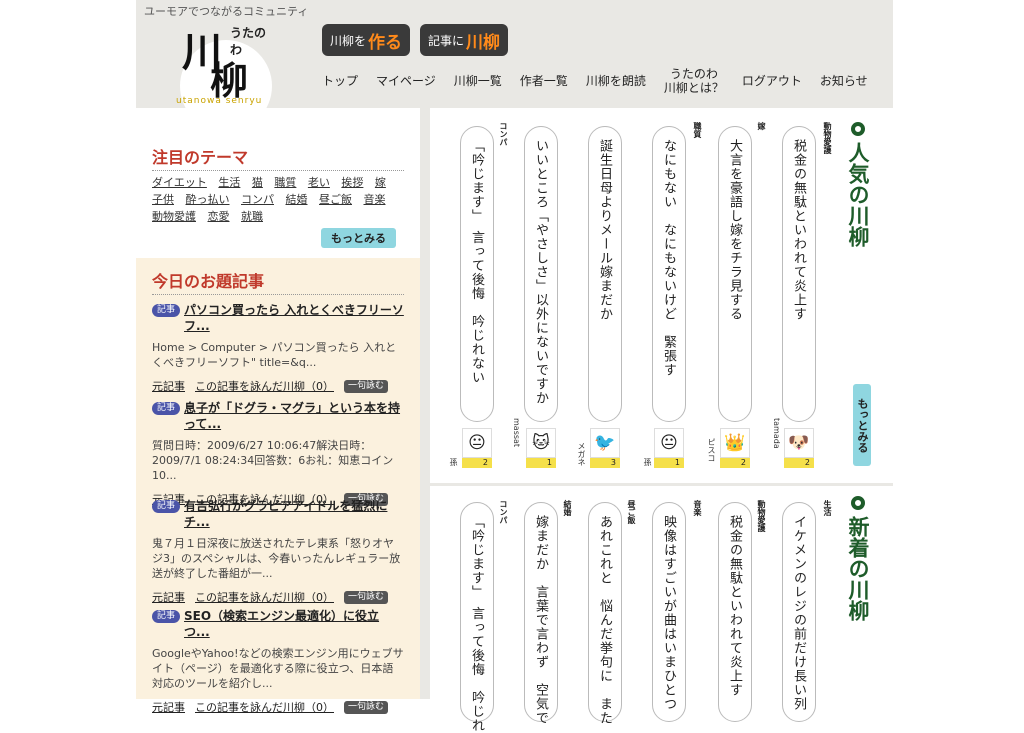 The width and height of the screenshot is (1024, 733). What do you see at coordinates (734, 230) in the screenshot?
I see `senryu-verse: 大言を豪語し嫁をチラ見する` at bounding box center [734, 230].